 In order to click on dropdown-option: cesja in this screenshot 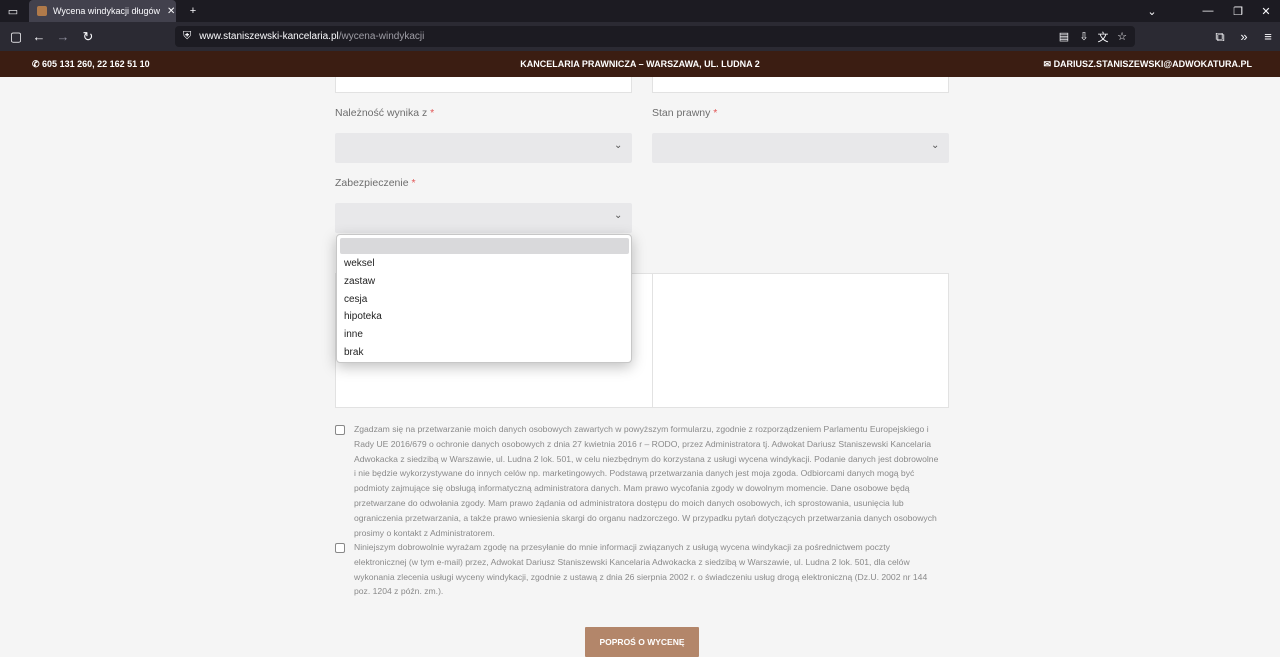, I will do `click(355, 299)`.